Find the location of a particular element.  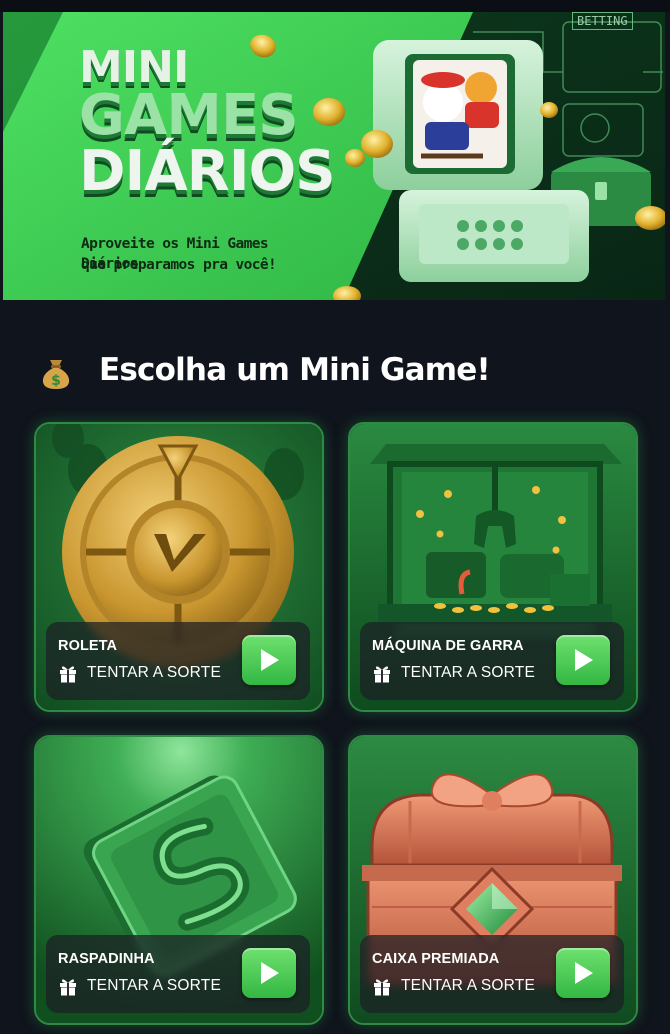

card-info-panel: RASPADINHA TENTAR A SORTE is located at coordinates (178, 974).